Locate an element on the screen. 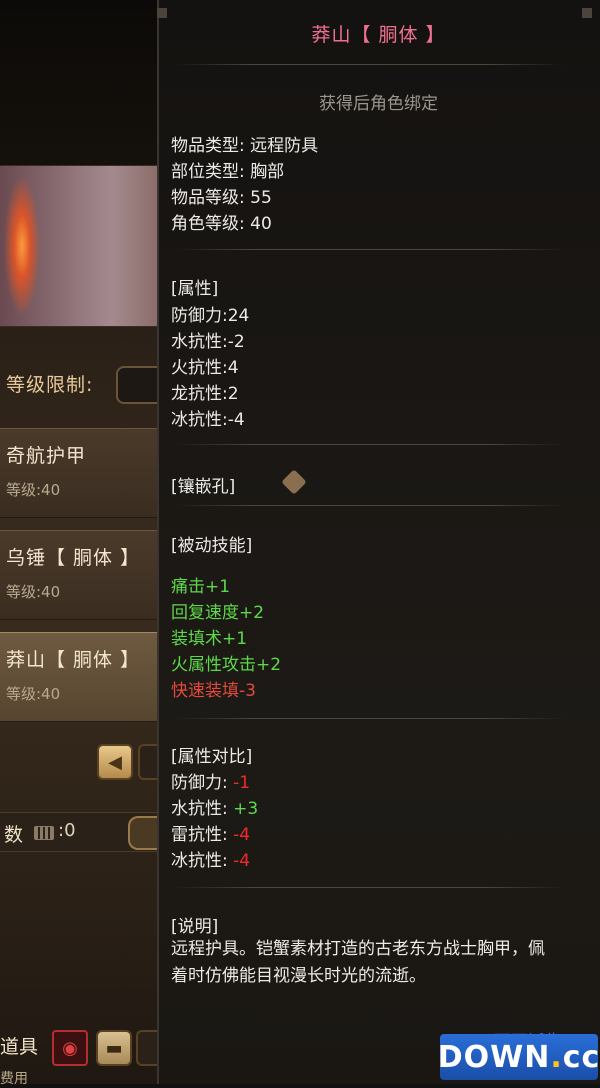 Image resolution: width=600 pixels, height=1088 pixels. list-item: 乌锤【 胴体 】 等级:40 is located at coordinates (80, 575).